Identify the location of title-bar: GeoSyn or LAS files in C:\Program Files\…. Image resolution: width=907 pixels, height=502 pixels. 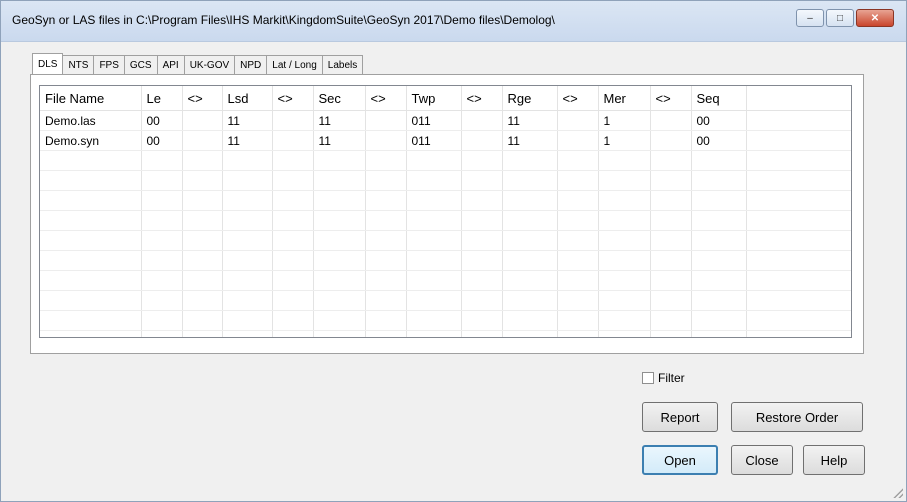
(453, 21).